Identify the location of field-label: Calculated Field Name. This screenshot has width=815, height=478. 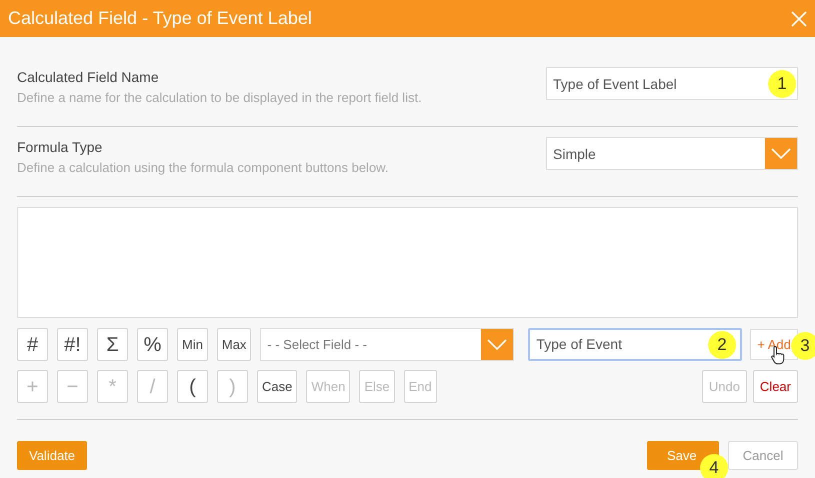
(88, 77).